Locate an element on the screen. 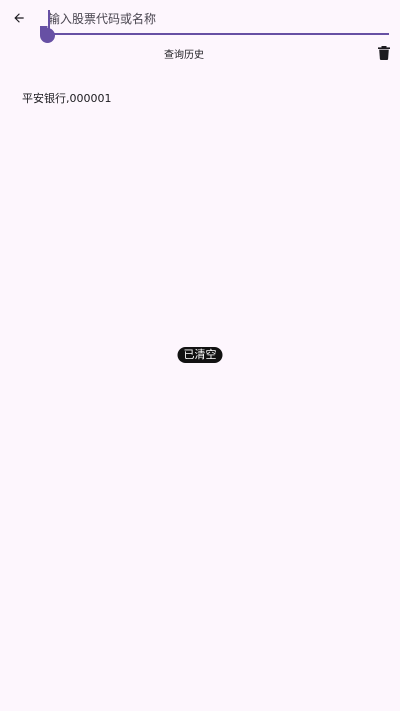 The image size is (400, 711). trash-icon is located at coordinates (384, 54).